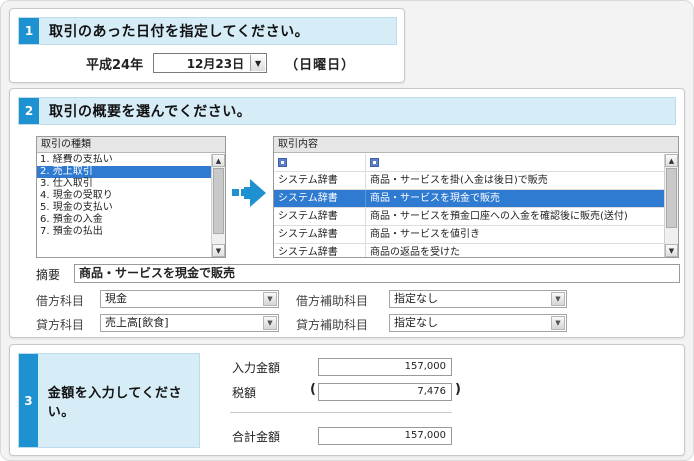  Describe the element at coordinates (150, 112) in the screenshot. I see `summary-section-title: 取引の概要を選んでください。` at that location.